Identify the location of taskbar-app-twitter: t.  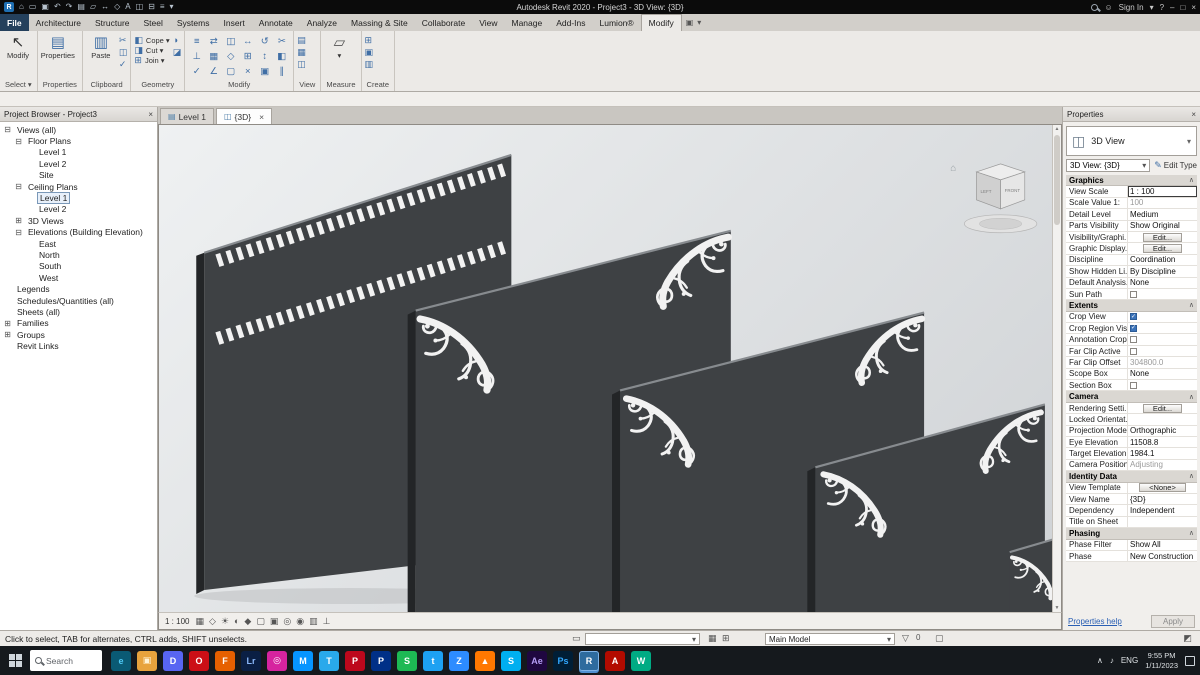
(433, 660).